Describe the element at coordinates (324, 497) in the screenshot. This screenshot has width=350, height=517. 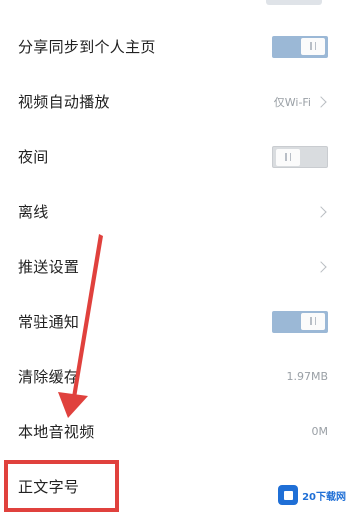
I see `watermark-text: 20下载网` at that location.